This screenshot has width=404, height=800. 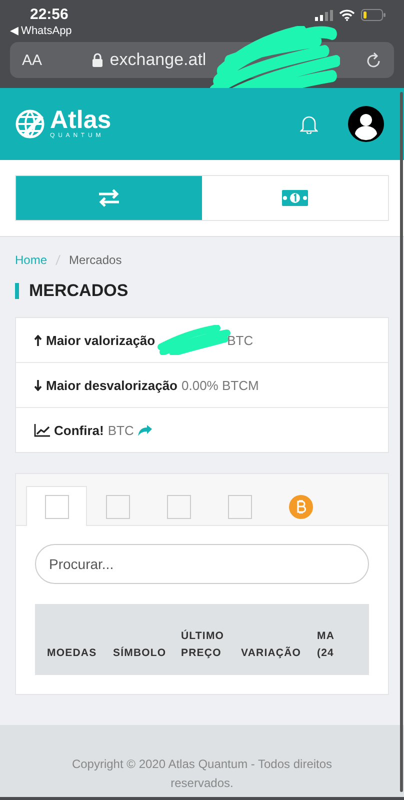 What do you see at coordinates (208, 645) in the screenshot?
I see `column-header: ÚLTIMO PREÇO` at bounding box center [208, 645].